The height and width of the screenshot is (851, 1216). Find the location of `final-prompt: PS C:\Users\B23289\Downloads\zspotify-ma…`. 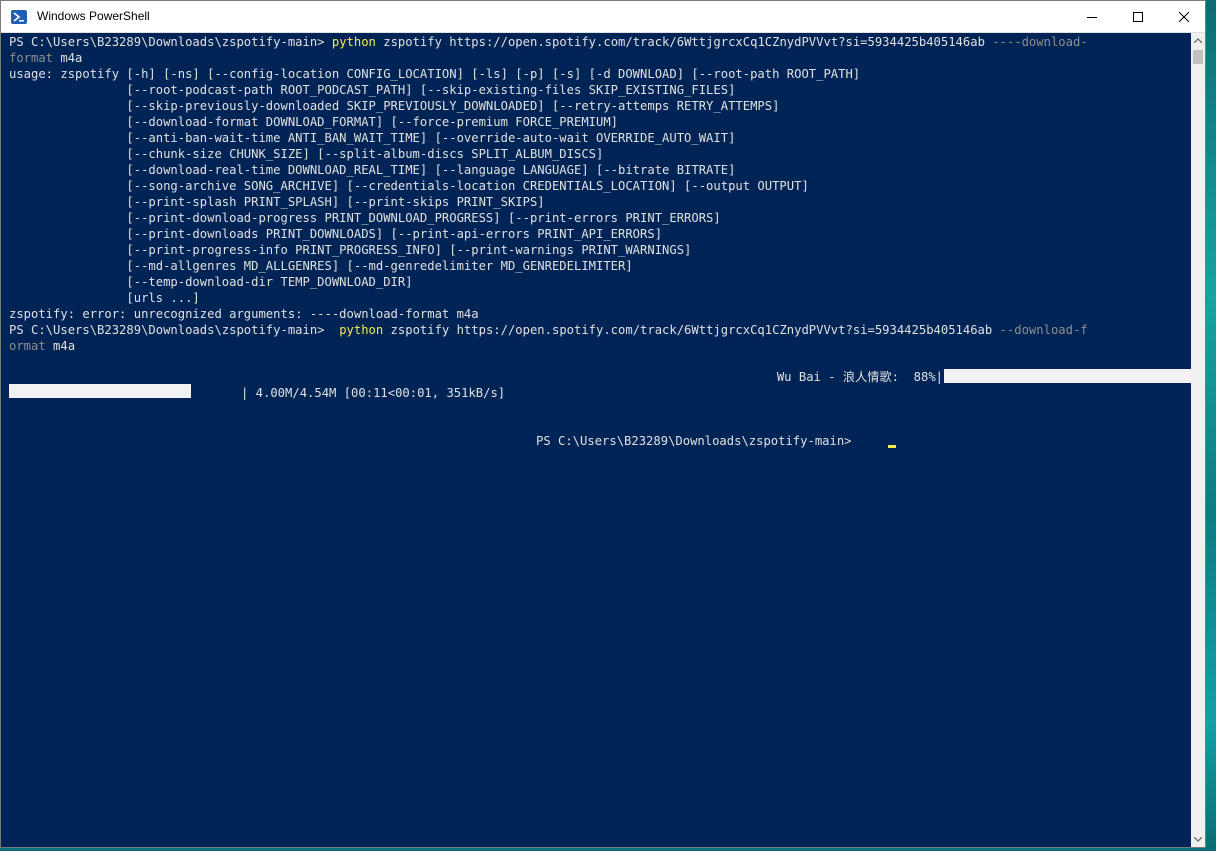

final-prompt: PS C:\Users\B23289\Downloads\zspotify-ma… is located at coordinates (697, 441).